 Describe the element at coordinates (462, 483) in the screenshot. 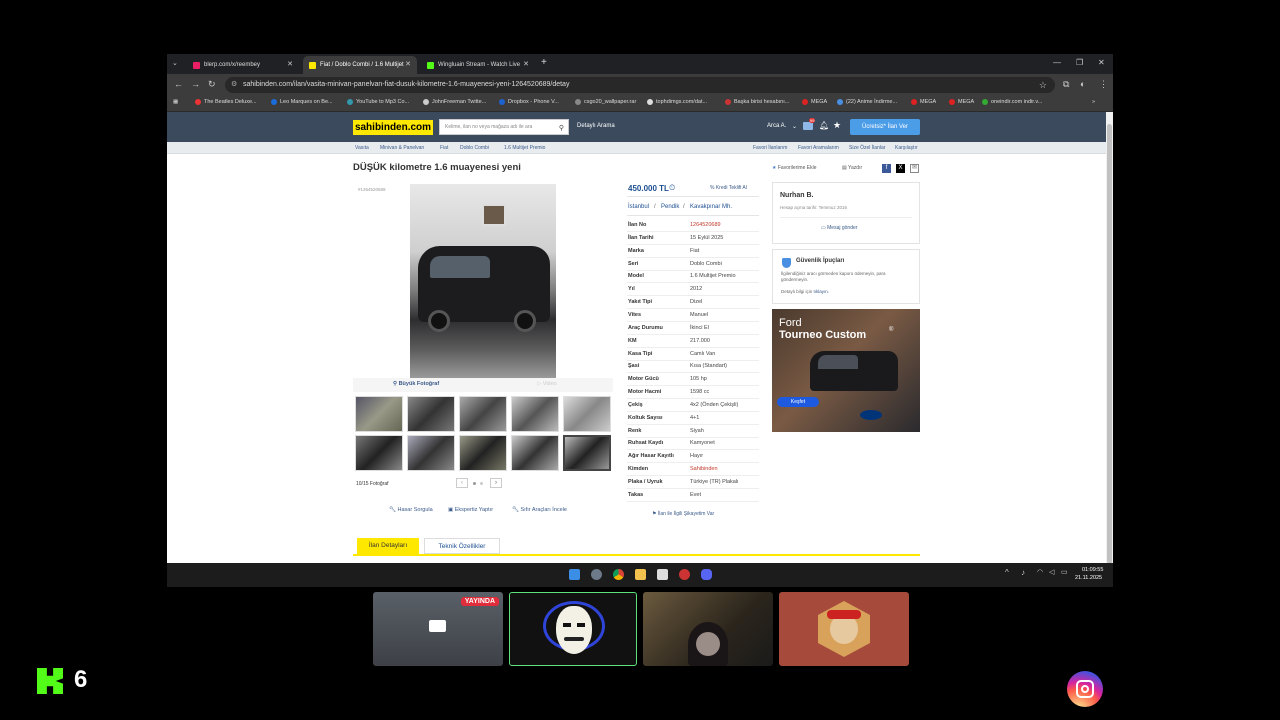

I see `prev-photos-button: ‹` at that location.